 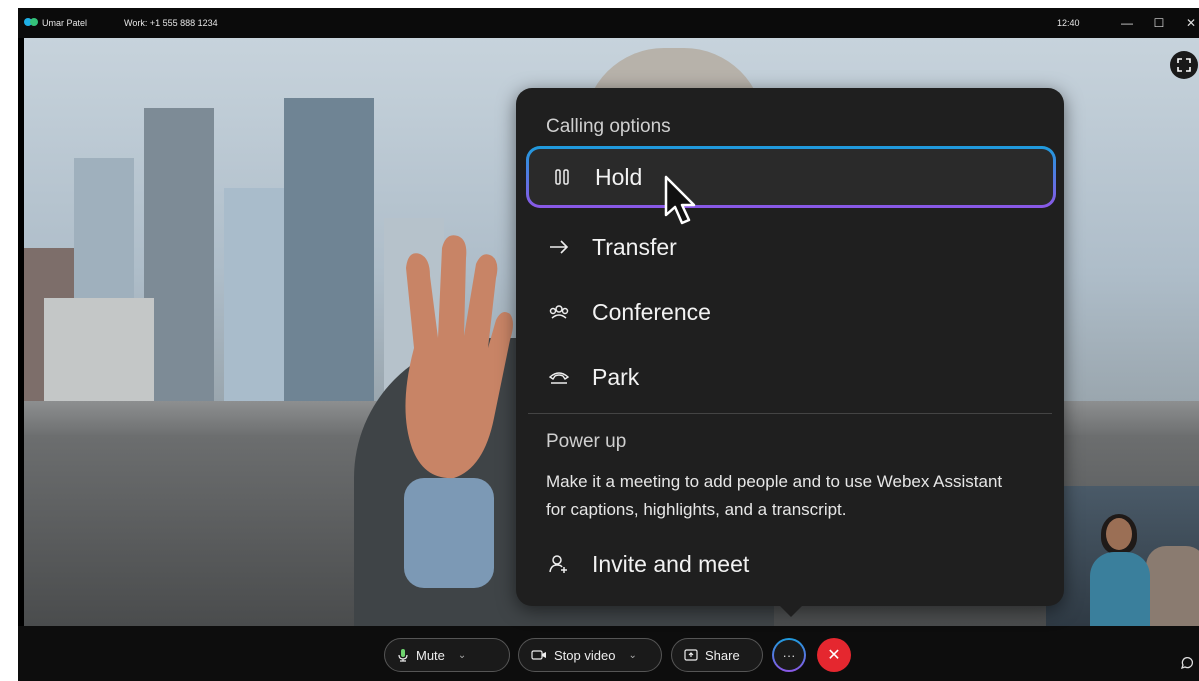 I want to click on mute-button: Mute ⌄, so click(x=447, y=655).